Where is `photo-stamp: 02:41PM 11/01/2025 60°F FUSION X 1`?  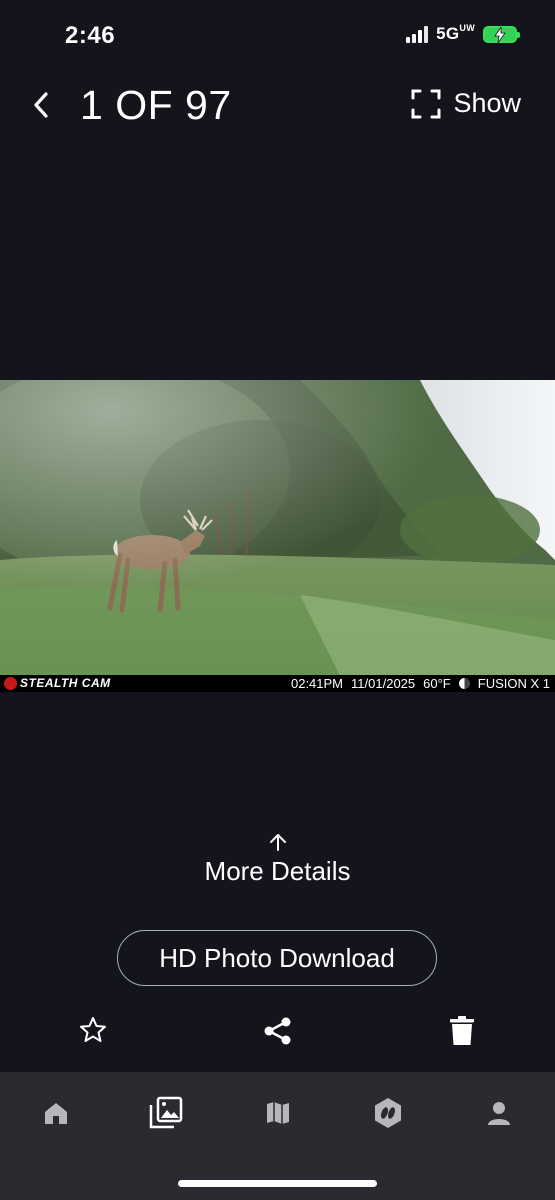
photo-stamp: 02:41PM 11/01/2025 60°F FUSION X 1 is located at coordinates (420, 683).